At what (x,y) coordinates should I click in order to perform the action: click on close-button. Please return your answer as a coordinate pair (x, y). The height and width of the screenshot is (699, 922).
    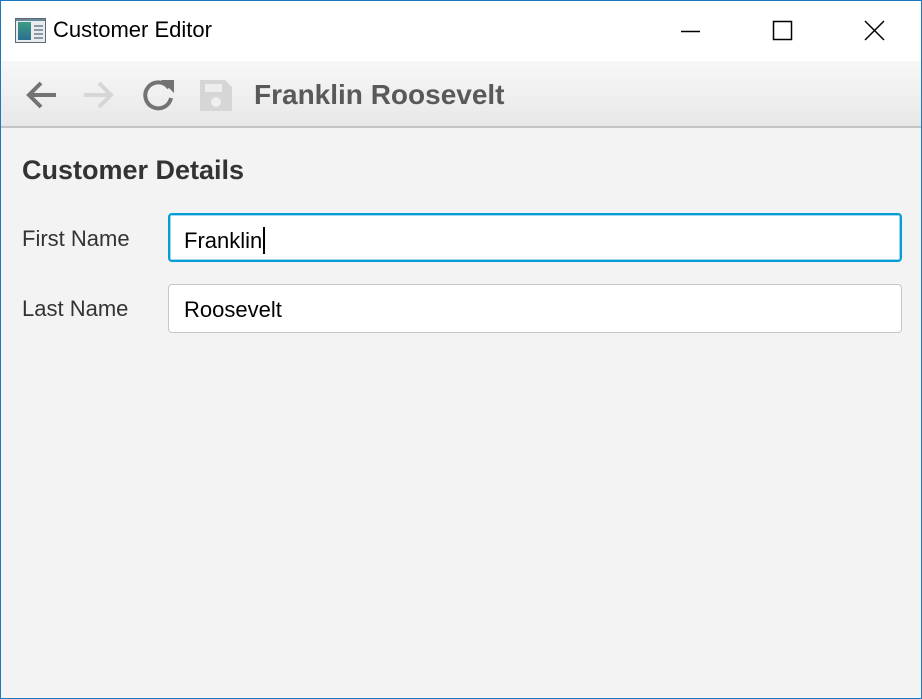
    Looking at the image, I should click on (875, 31).